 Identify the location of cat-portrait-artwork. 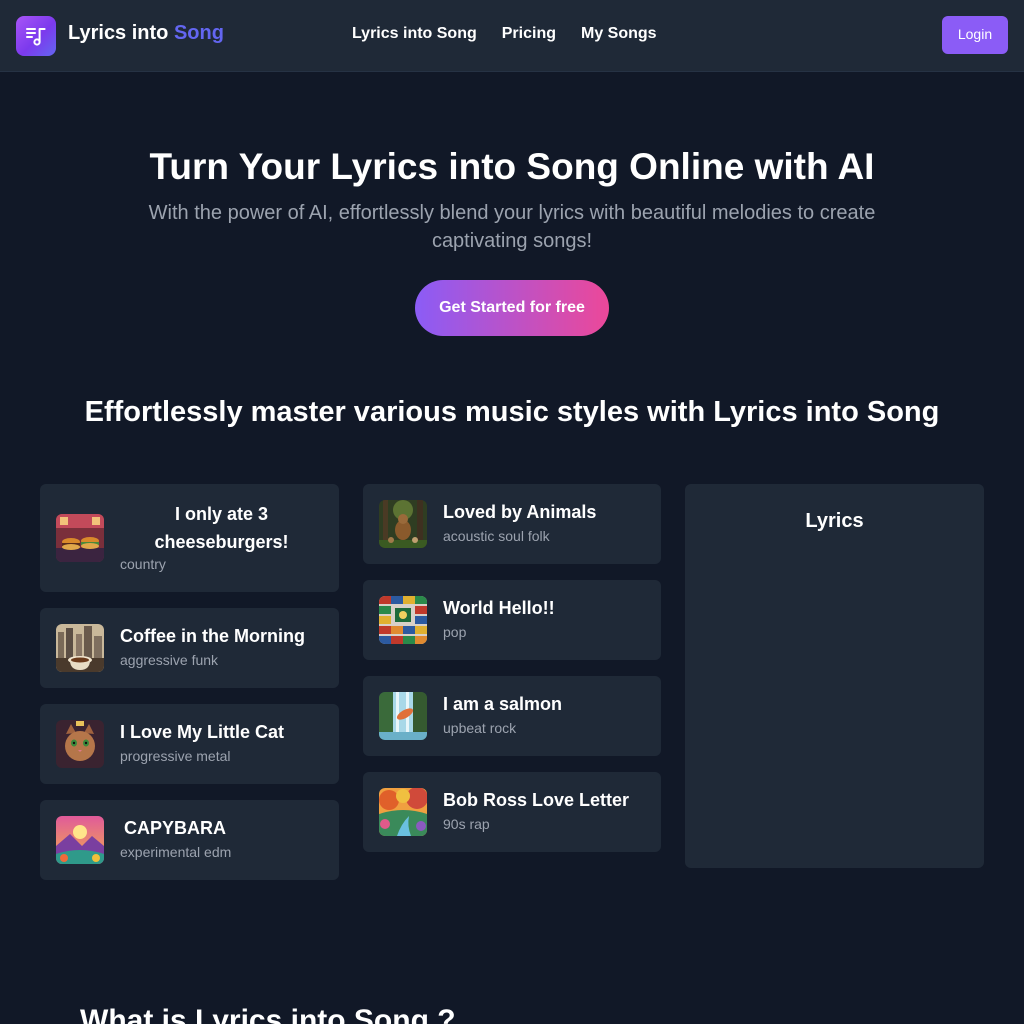
(80, 744).